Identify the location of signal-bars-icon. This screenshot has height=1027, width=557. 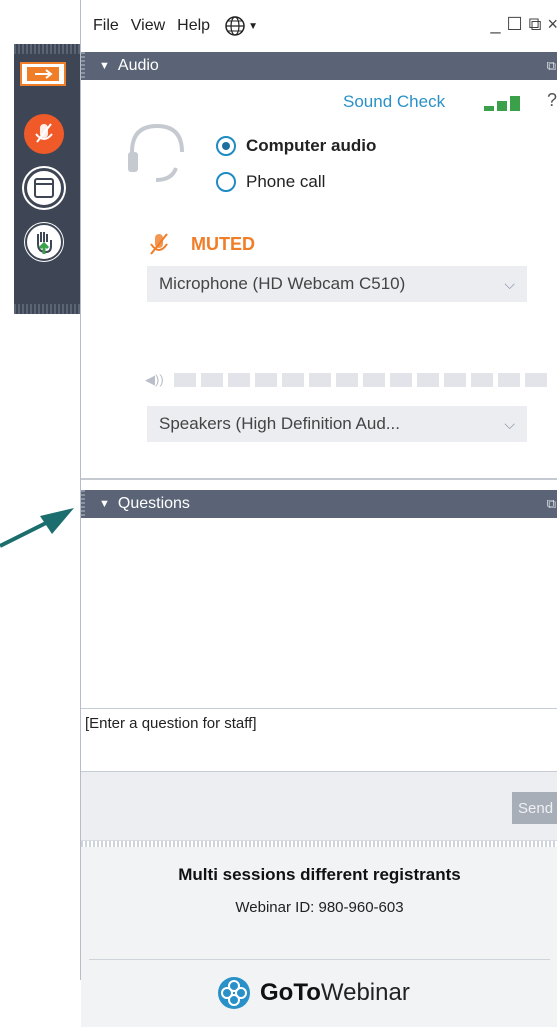
(502, 103).